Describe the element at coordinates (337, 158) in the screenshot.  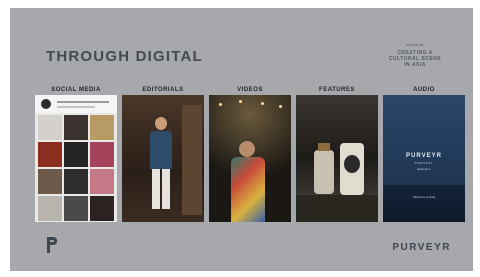
I see `feature-photo` at that location.